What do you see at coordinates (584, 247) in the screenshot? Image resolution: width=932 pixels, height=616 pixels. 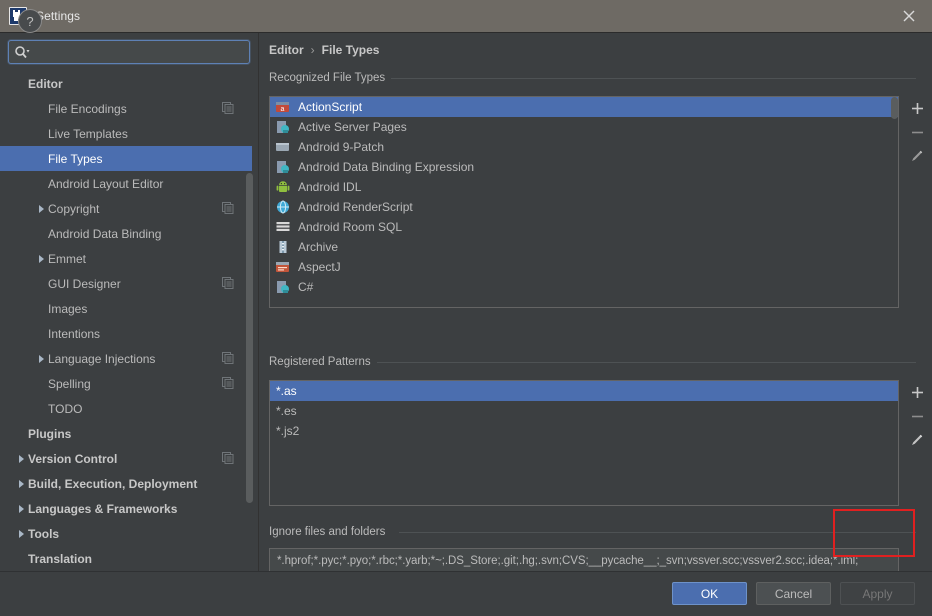 I see `file-type-row: Archive` at bounding box center [584, 247].